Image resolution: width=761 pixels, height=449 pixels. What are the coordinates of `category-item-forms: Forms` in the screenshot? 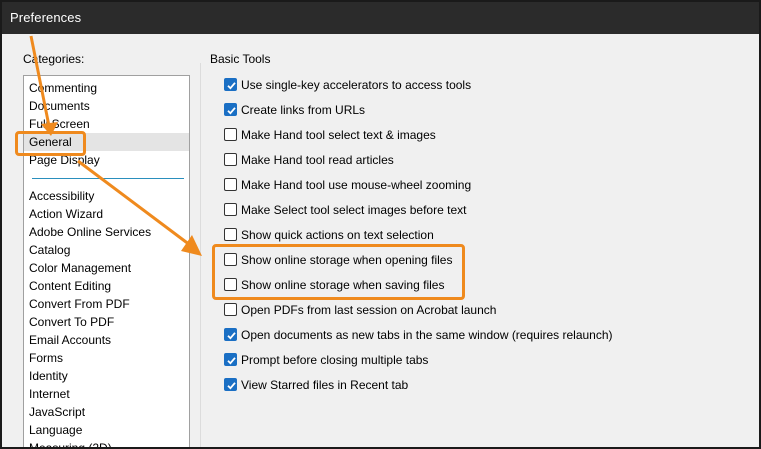 It's located at (106, 358).